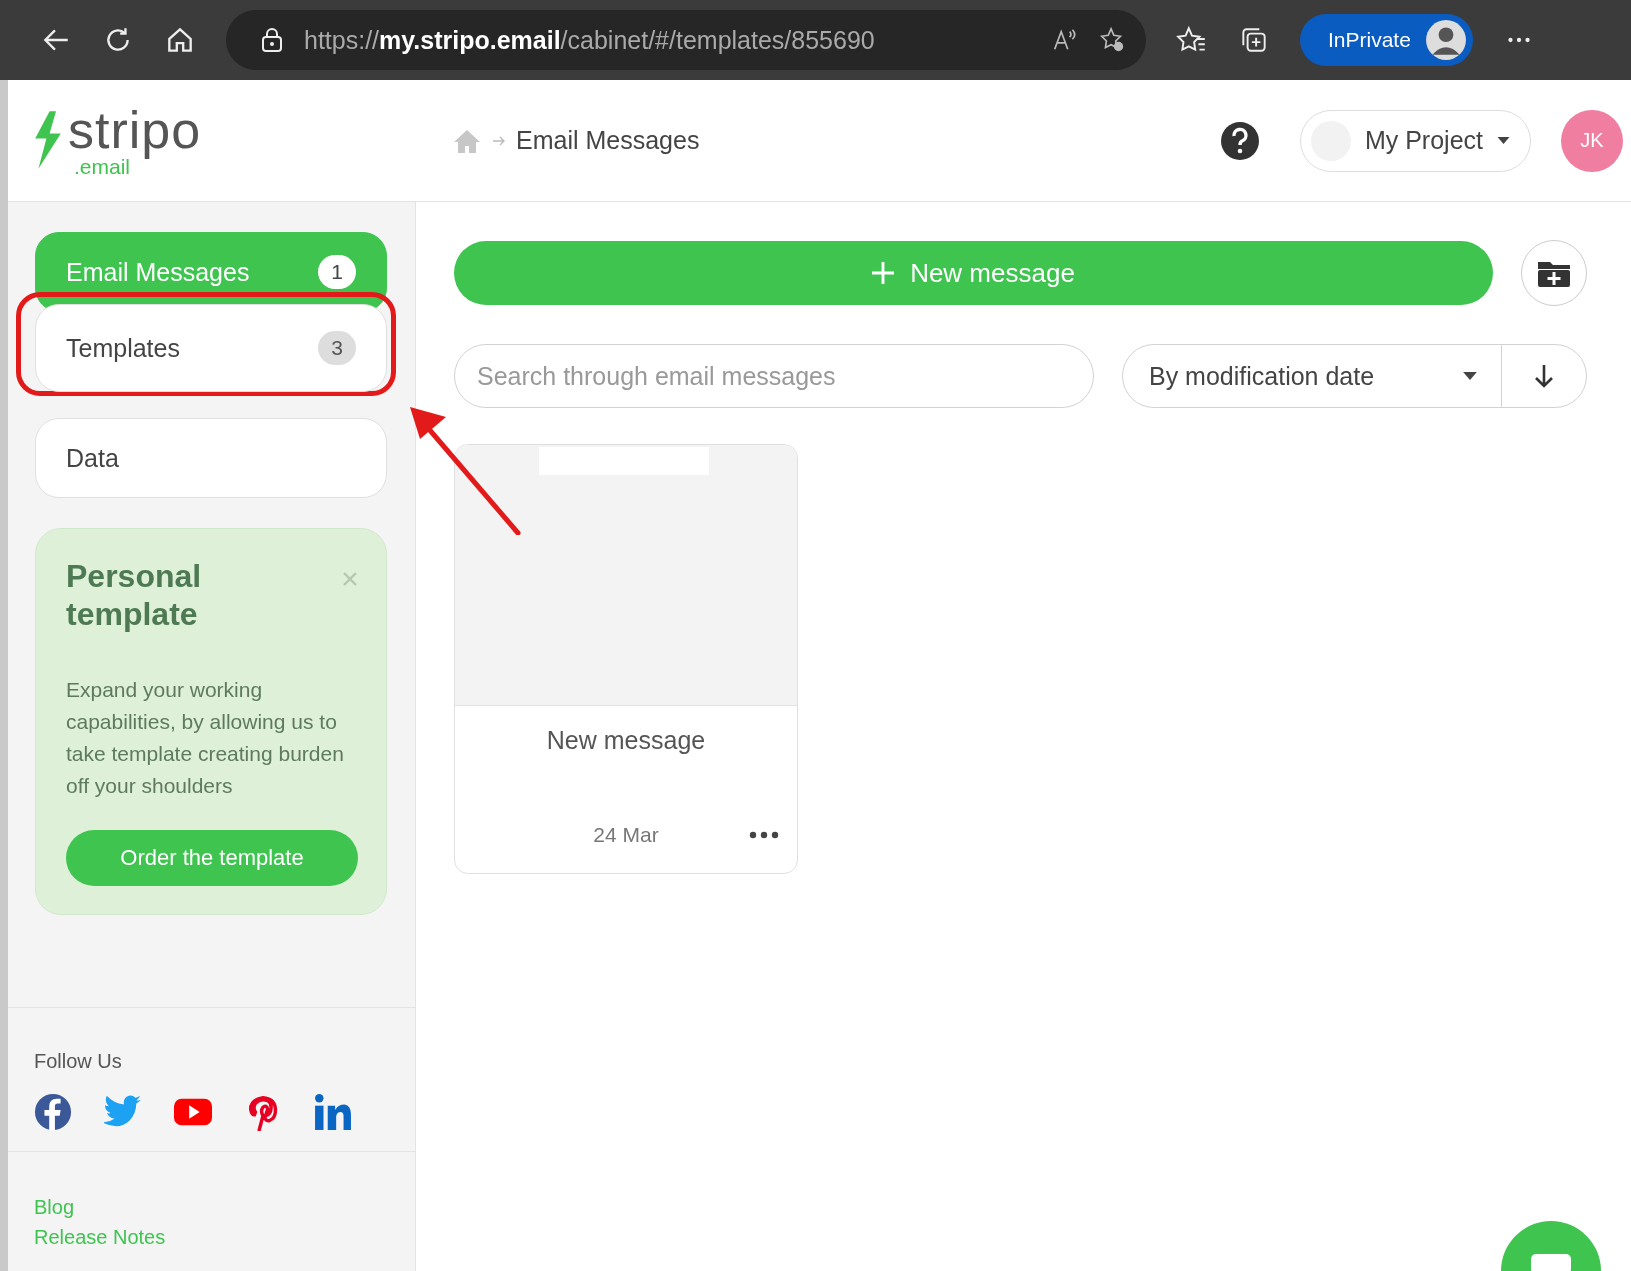 This screenshot has height=1271, width=1631. What do you see at coordinates (211, 348) in the screenshot?
I see `sidebar-item: Templates 3` at bounding box center [211, 348].